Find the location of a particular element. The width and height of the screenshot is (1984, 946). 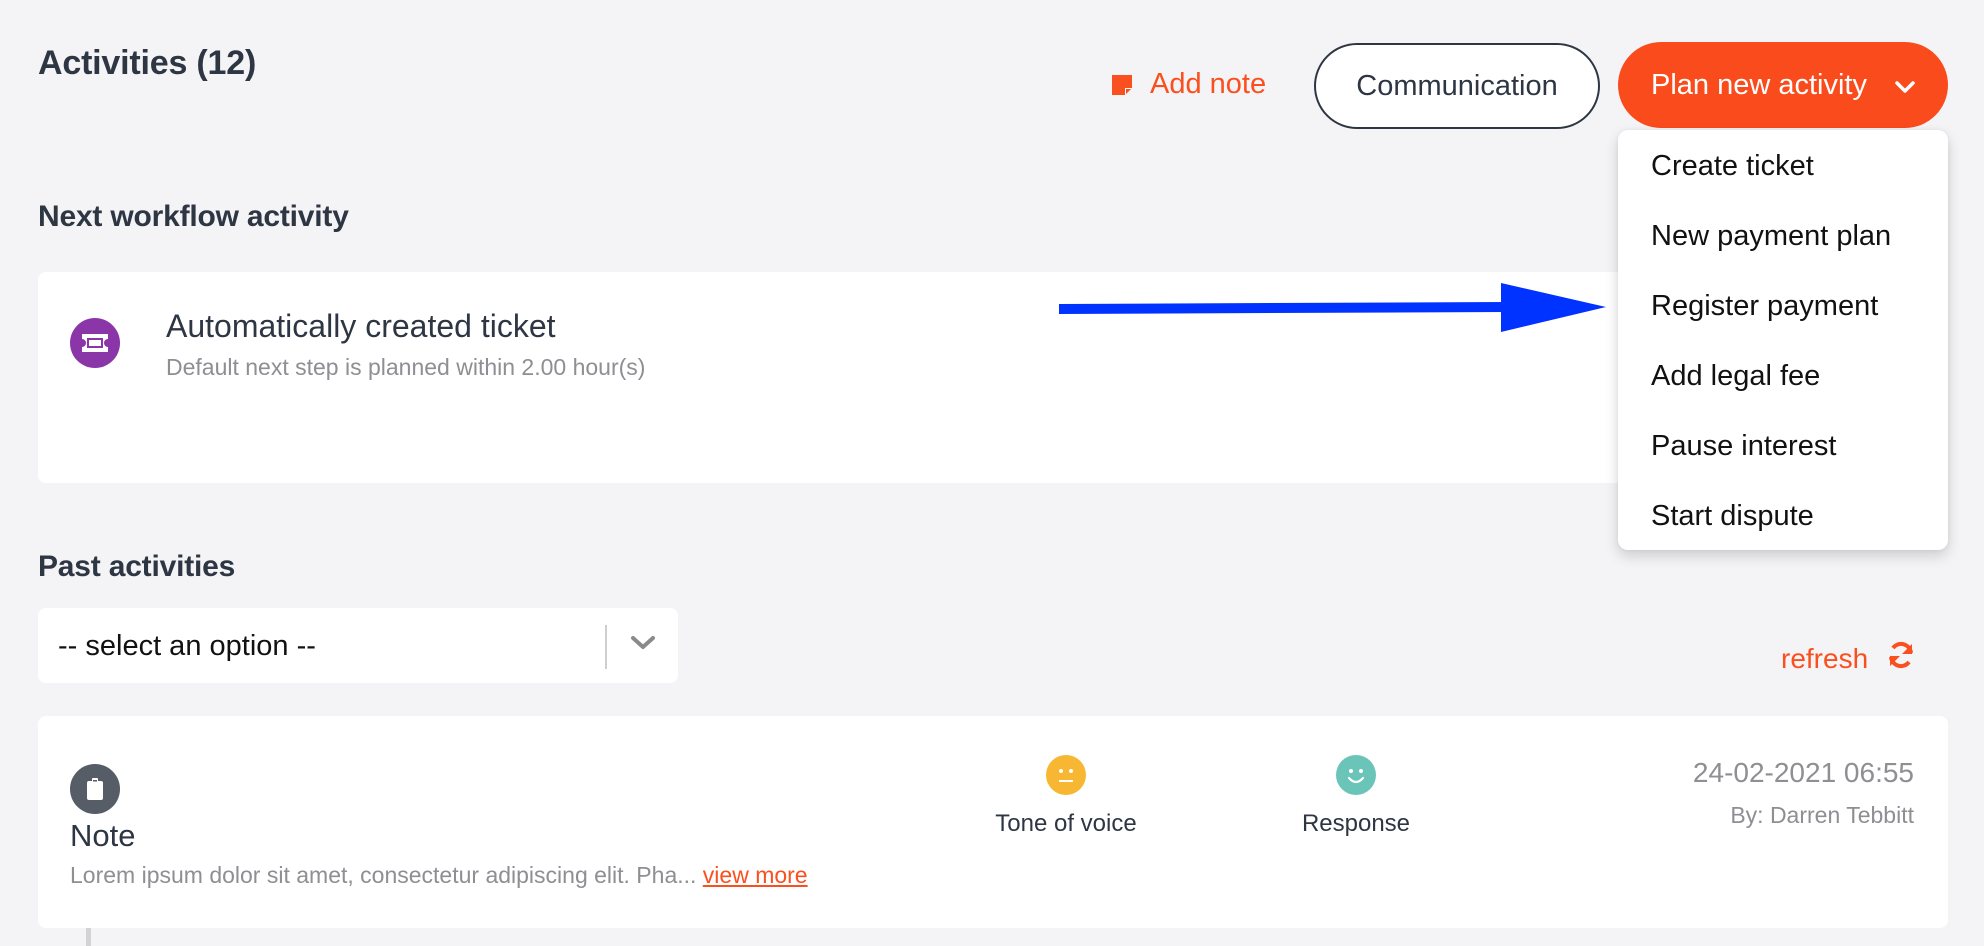

communication-button: Communication is located at coordinates (1457, 86).